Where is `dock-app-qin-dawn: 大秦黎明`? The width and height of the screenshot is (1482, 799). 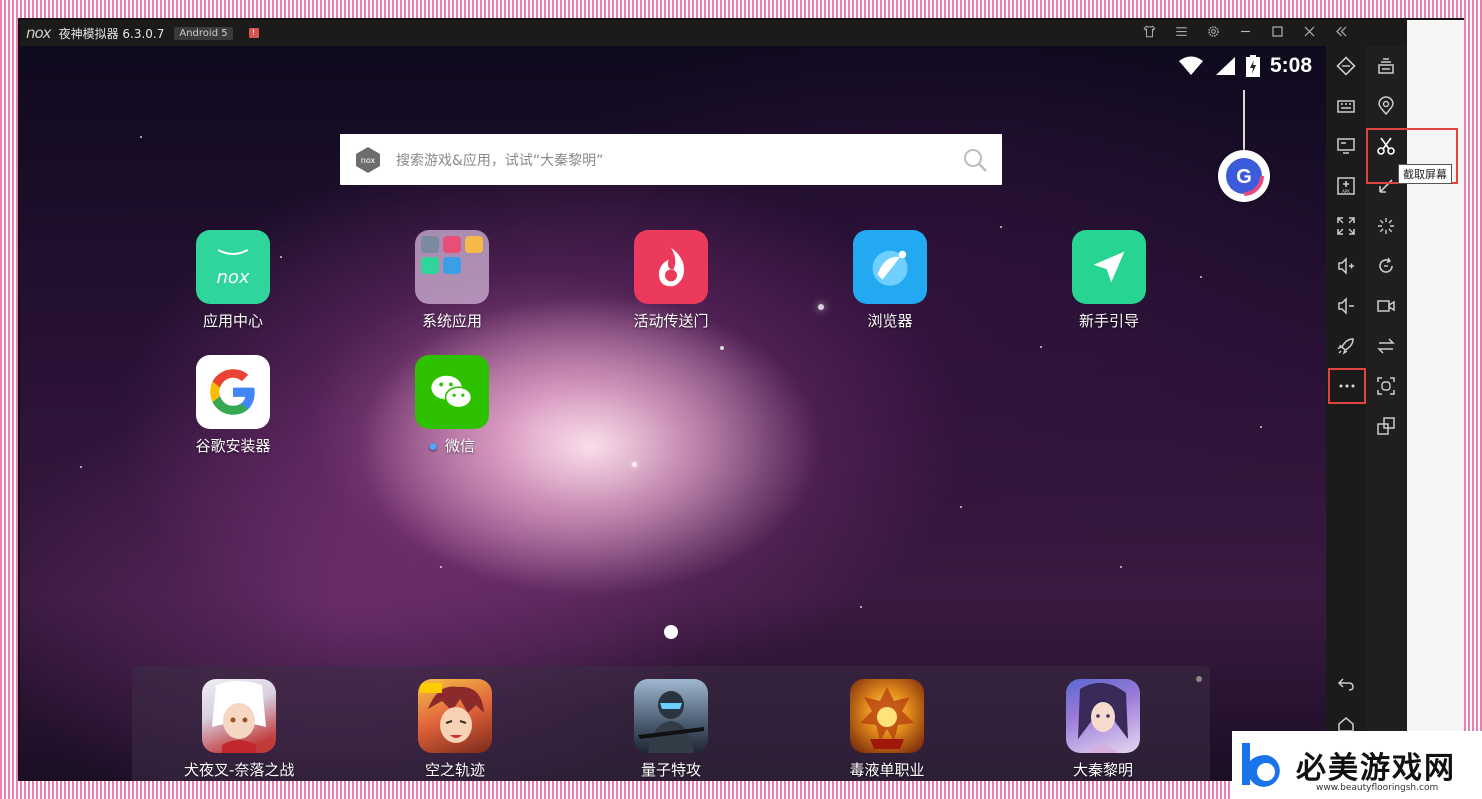
dock-app-qin-dawn: 大秦黎明 is located at coordinates (1103, 729).